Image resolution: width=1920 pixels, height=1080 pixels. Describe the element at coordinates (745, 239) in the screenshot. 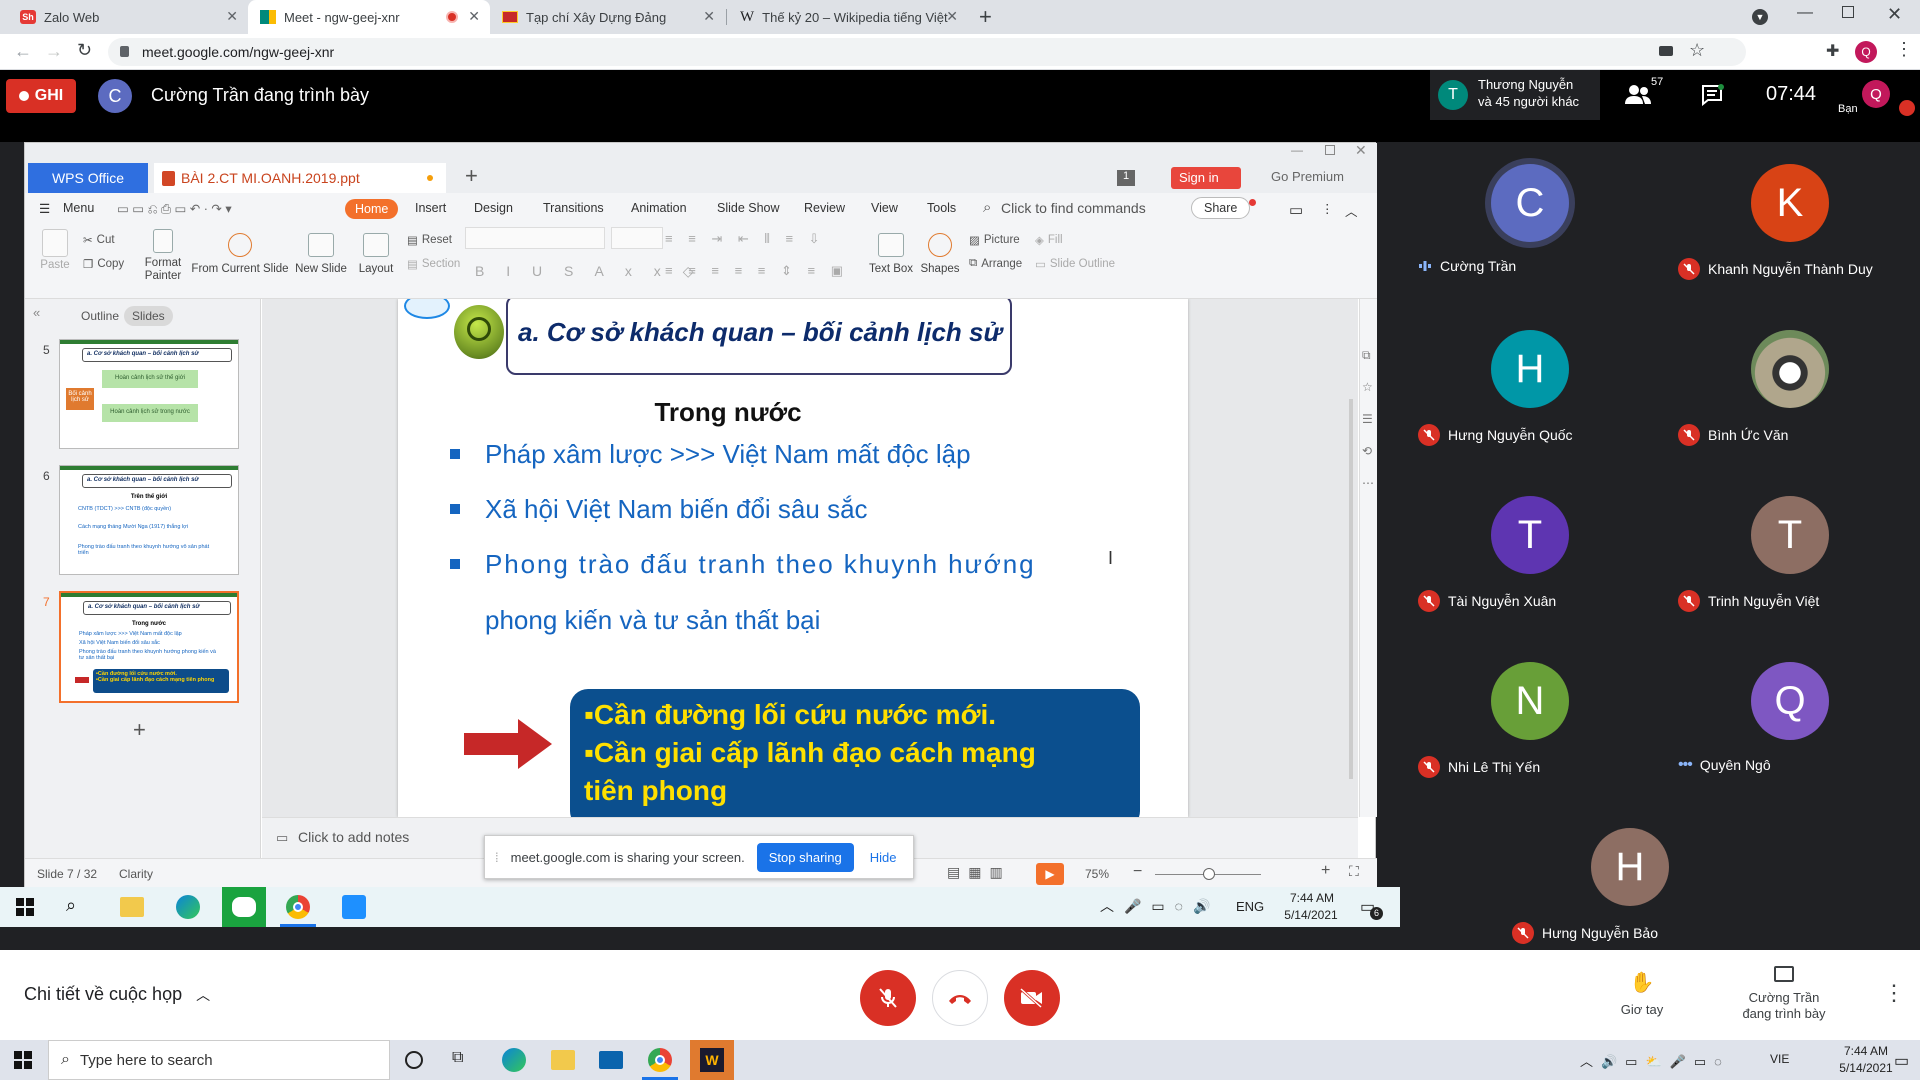

I see `paragraph-icons: ≡ ≡ ⇥ ⇤ ⫴ ≡ ⇩` at that location.